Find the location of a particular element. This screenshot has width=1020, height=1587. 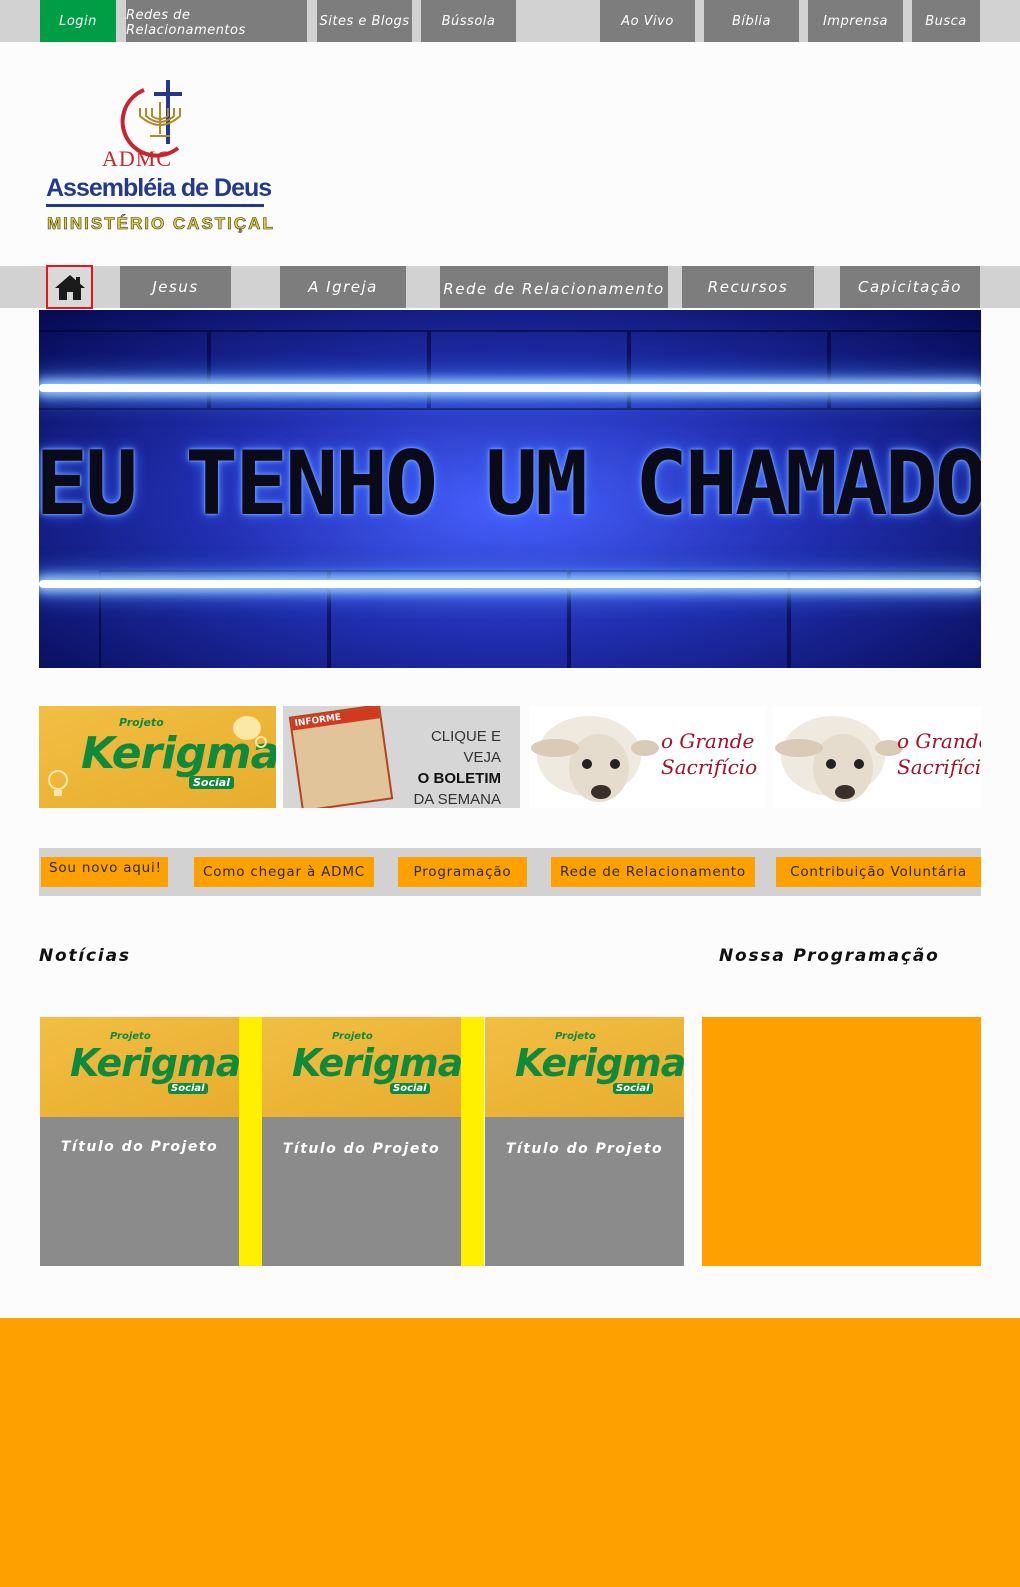

nav-jesus: Jesus is located at coordinates (175, 287).